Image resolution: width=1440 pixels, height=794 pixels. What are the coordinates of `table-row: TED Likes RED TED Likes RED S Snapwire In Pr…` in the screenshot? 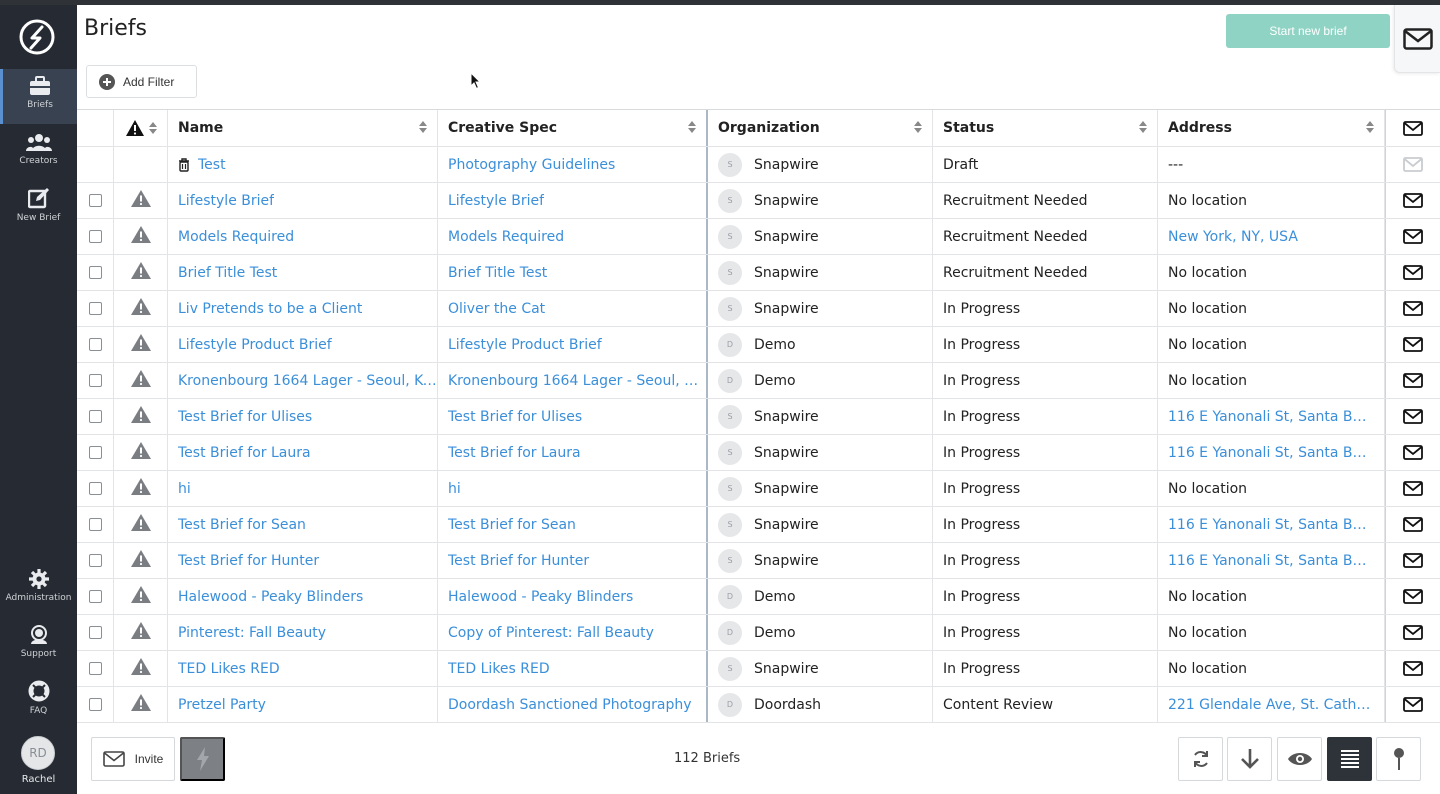 It's located at (758, 669).